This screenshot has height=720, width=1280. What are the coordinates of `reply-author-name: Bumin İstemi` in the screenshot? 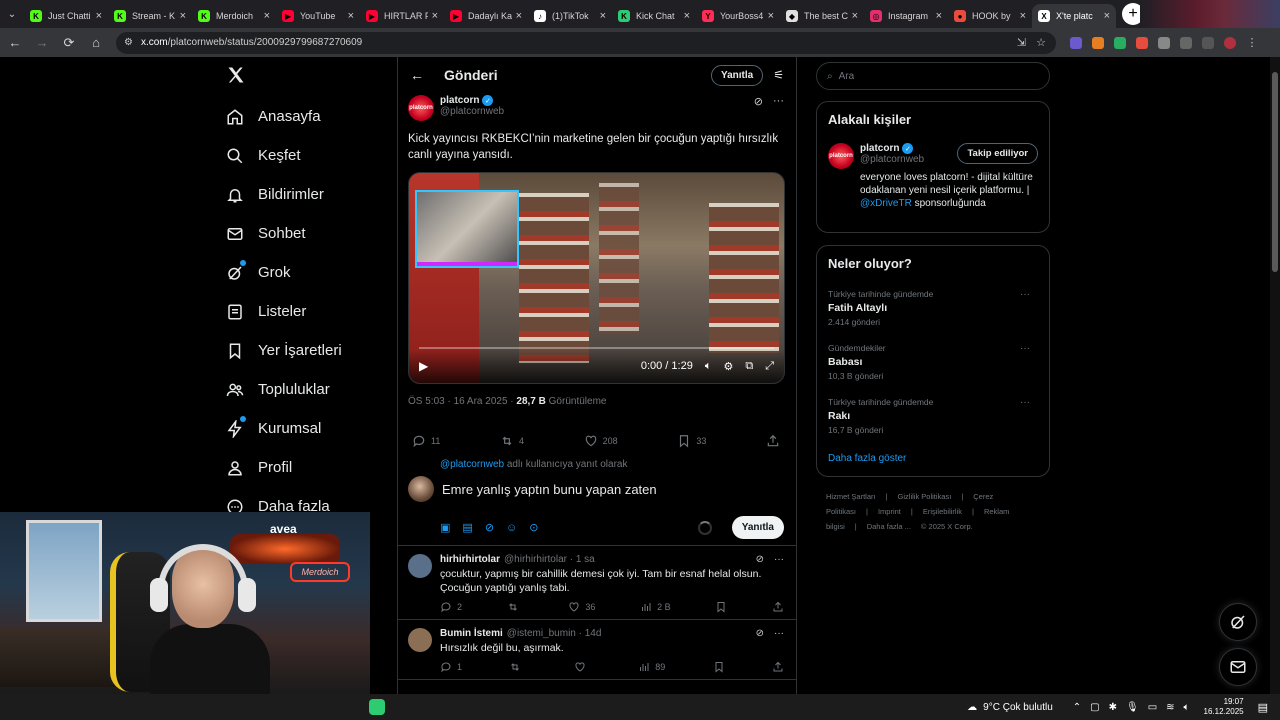 It's located at (471, 633).